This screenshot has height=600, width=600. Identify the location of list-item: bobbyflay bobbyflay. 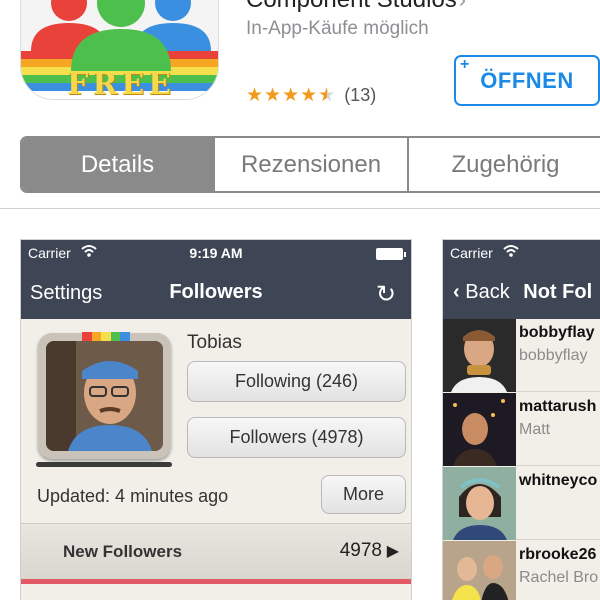
(521, 355).